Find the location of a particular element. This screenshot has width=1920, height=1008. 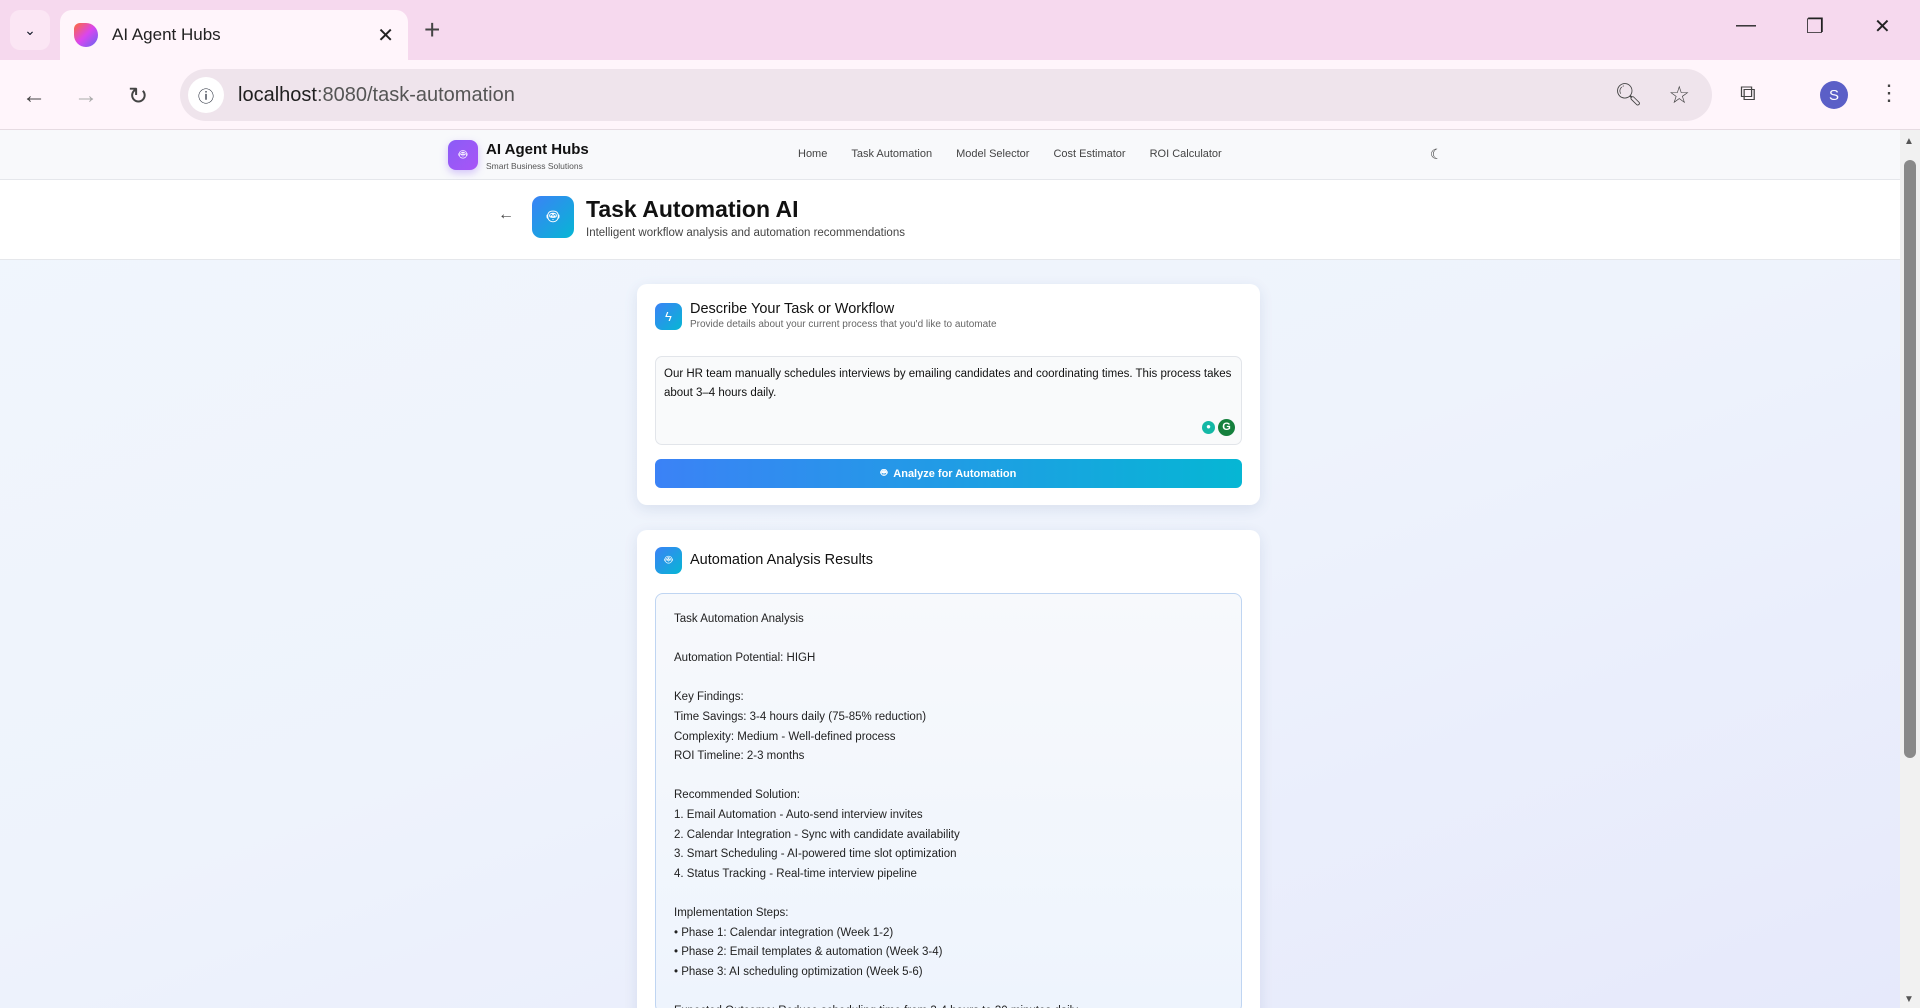

minimize-button: — is located at coordinates (1746, 25).